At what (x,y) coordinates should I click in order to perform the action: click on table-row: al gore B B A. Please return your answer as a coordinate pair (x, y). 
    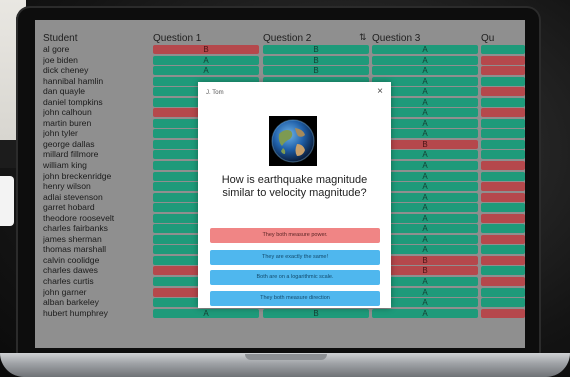
    Looking at the image, I should click on (280, 49).